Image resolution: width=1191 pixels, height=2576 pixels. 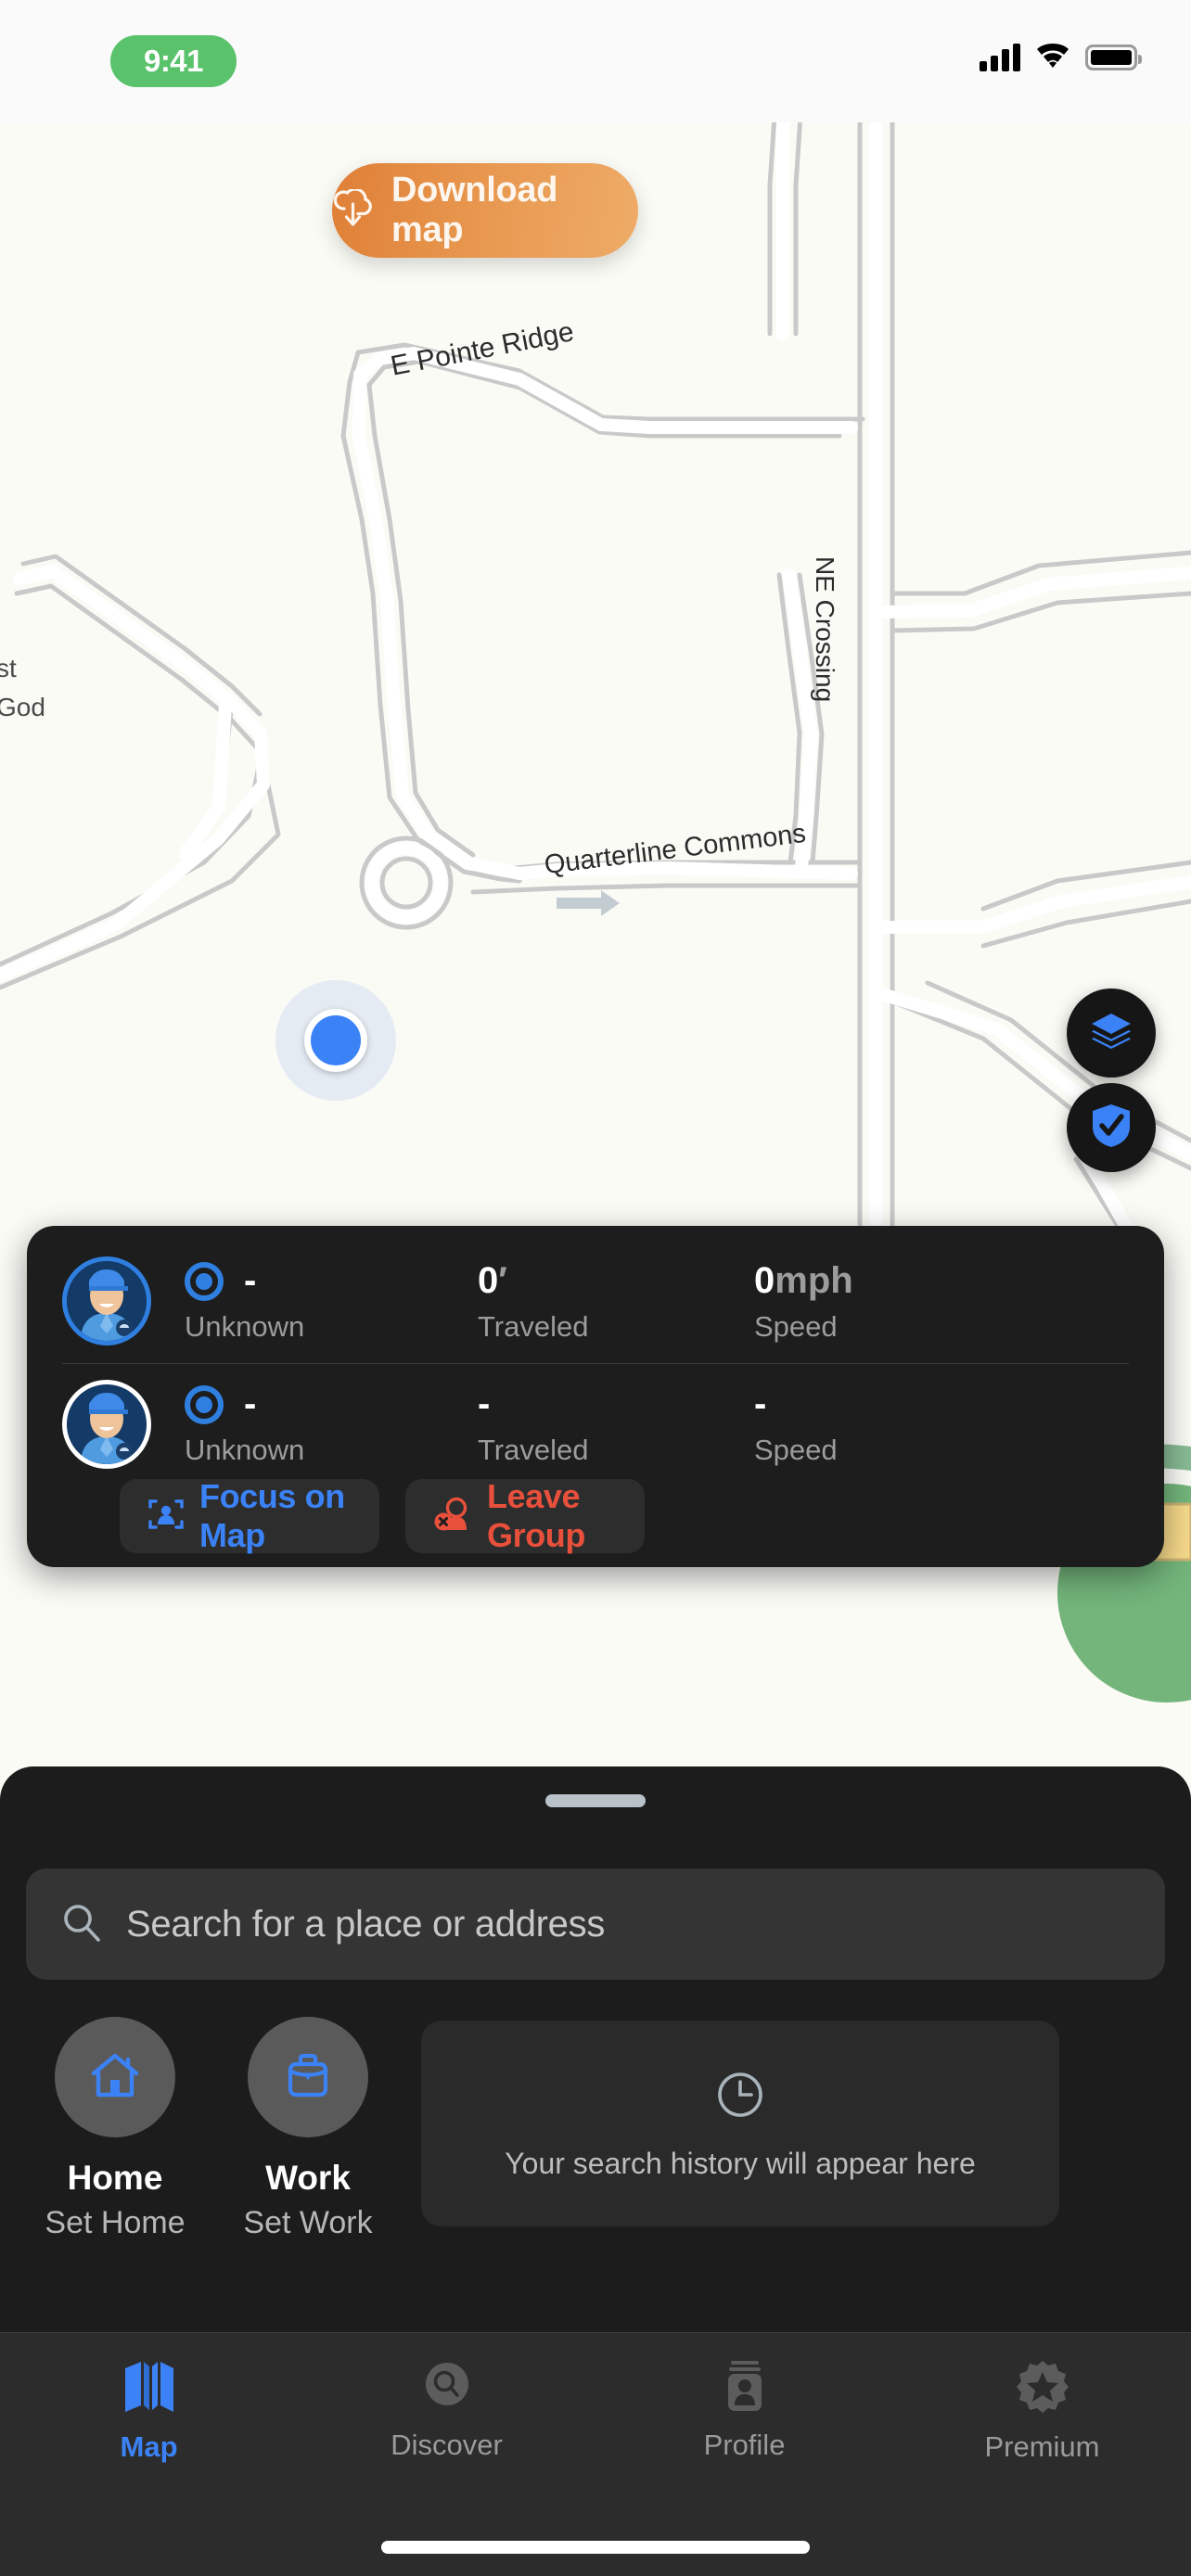 I want to click on briefcase-icon-circle, so click(x=308, y=2077).